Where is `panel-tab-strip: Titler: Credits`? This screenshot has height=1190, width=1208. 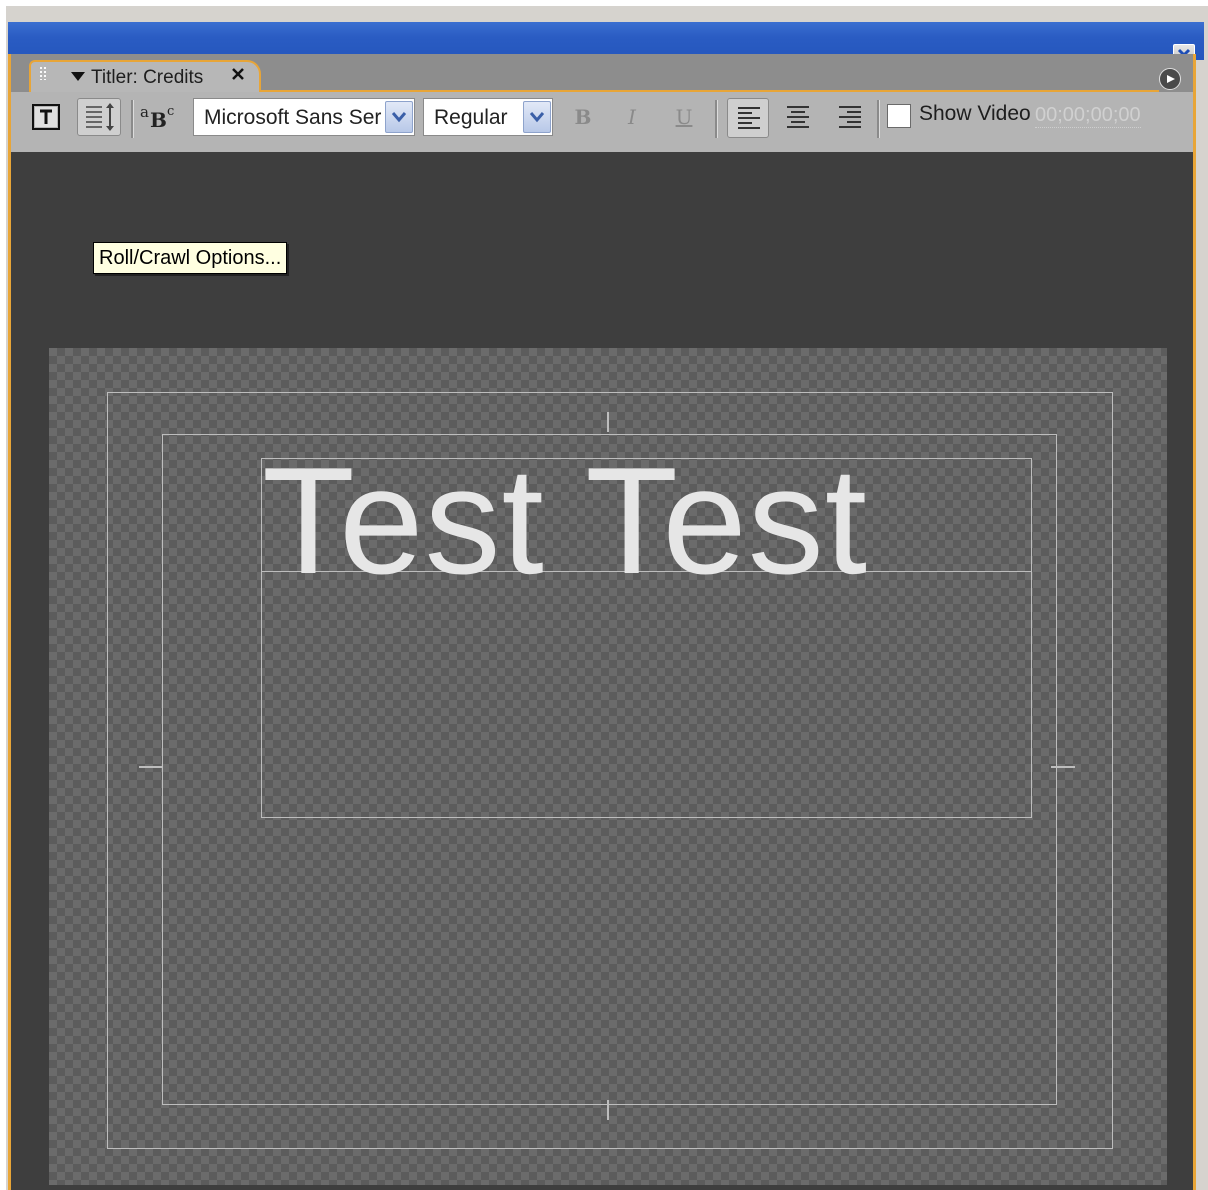
panel-tab-strip: Titler: Credits is located at coordinates (602, 73).